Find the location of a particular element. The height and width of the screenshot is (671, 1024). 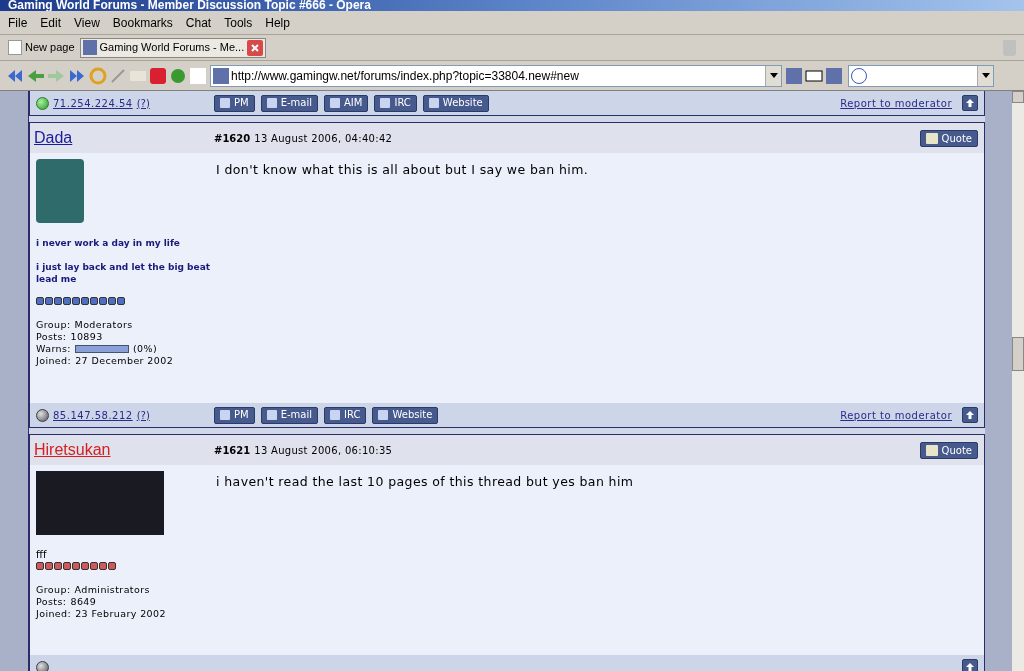

menu-item: Help is located at coordinates (277, 22).